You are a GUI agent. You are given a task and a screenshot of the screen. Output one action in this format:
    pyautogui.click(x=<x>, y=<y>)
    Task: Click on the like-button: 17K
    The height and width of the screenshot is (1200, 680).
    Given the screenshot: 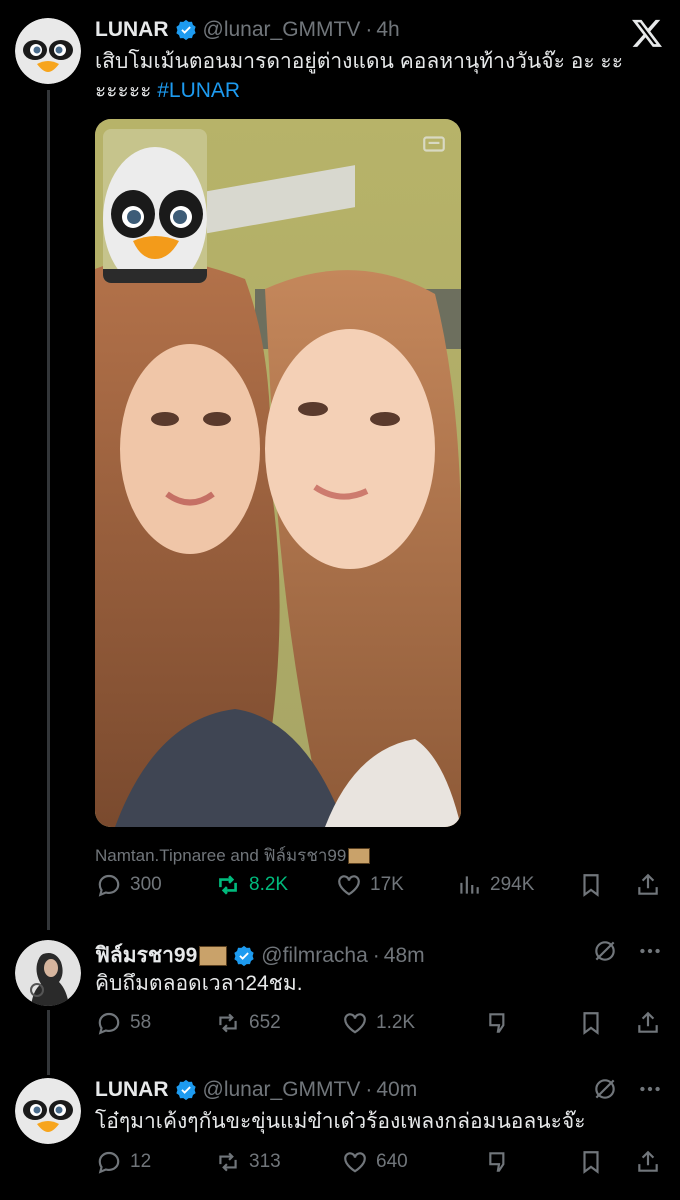 What is the action you would take?
    pyautogui.click(x=370, y=885)
    